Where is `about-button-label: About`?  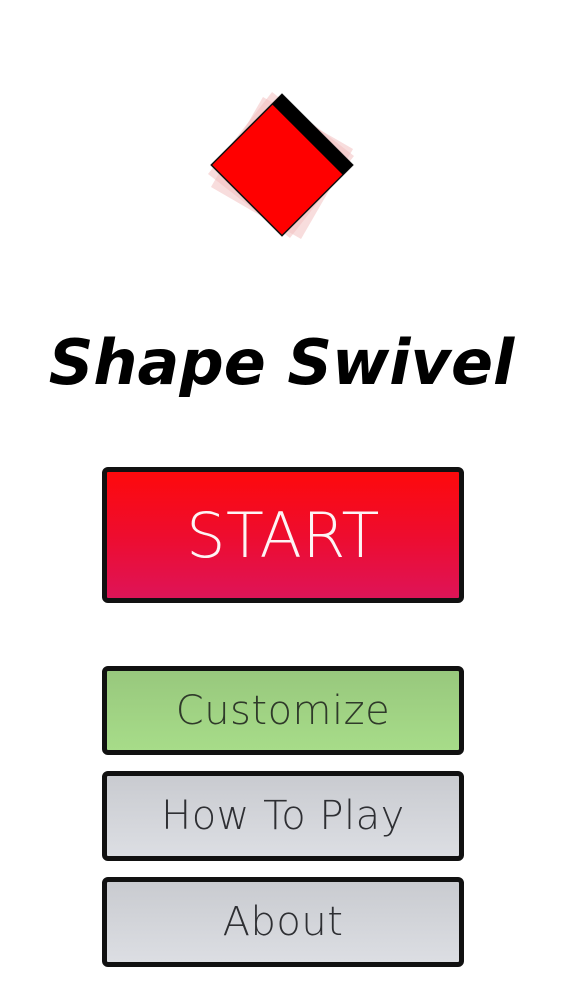
about-button-label: About is located at coordinates (283, 922).